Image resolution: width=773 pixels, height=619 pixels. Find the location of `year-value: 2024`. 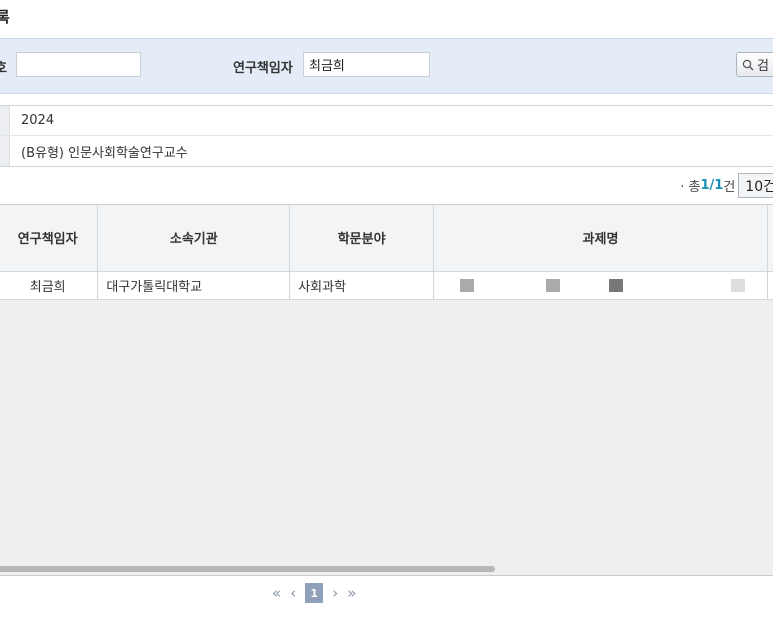

year-value: 2024 is located at coordinates (38, 120).